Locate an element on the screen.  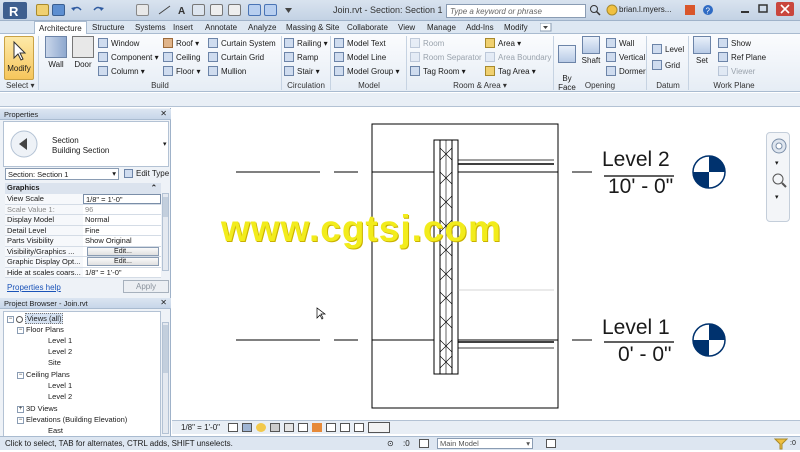
highlight-displacement-icon is located at coordinates (359, 427).